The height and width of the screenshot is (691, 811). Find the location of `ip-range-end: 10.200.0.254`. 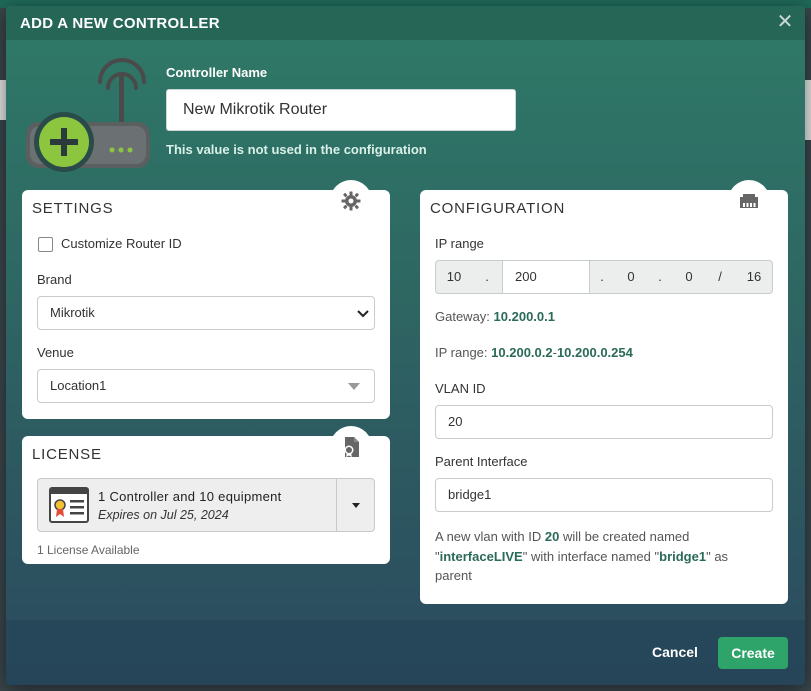

ip-range-end: 10.200.0.254 is located at coordinates (594, 352).